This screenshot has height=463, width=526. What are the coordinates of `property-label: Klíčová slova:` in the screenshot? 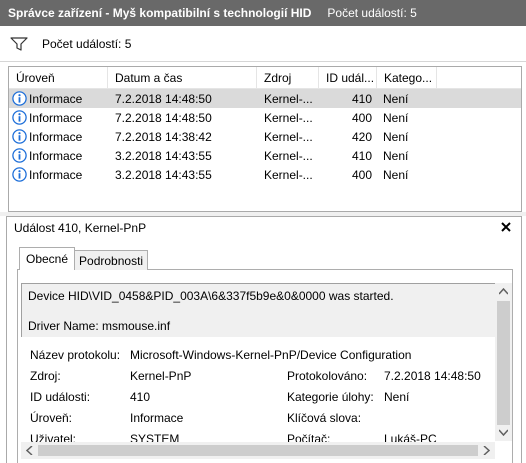 It's located at (324, 418).